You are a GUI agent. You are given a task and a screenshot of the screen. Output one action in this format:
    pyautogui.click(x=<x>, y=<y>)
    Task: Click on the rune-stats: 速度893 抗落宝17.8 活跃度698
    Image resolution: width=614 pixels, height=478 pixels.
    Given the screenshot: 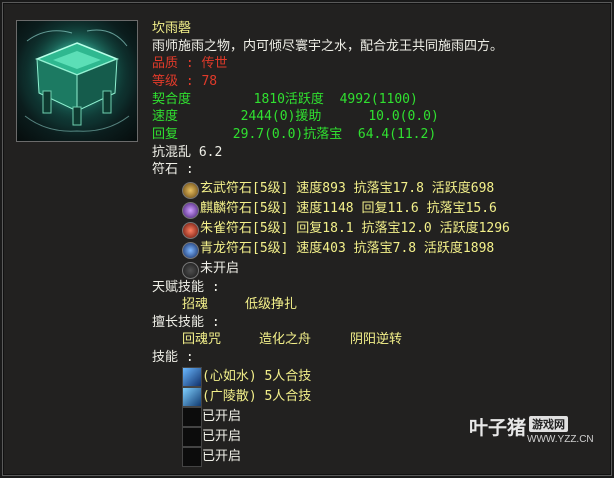 What is the action you would take?
    pyautogui.click(x=391, y=188)
    